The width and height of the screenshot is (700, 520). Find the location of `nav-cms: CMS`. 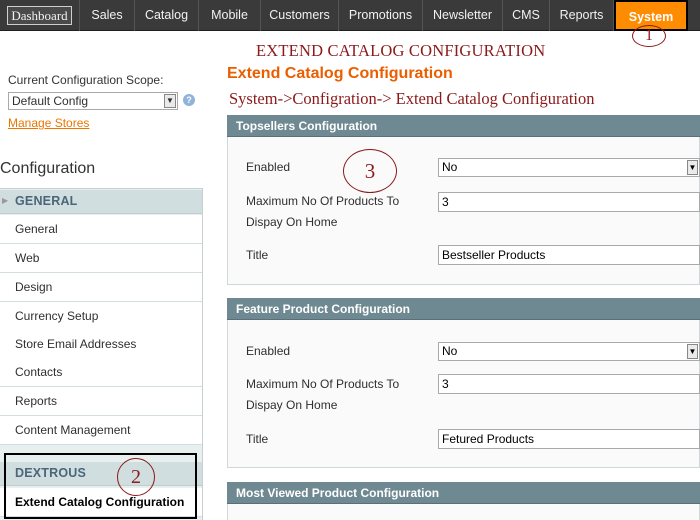

nav-cms: CMS is located at coordinates (526, 15).